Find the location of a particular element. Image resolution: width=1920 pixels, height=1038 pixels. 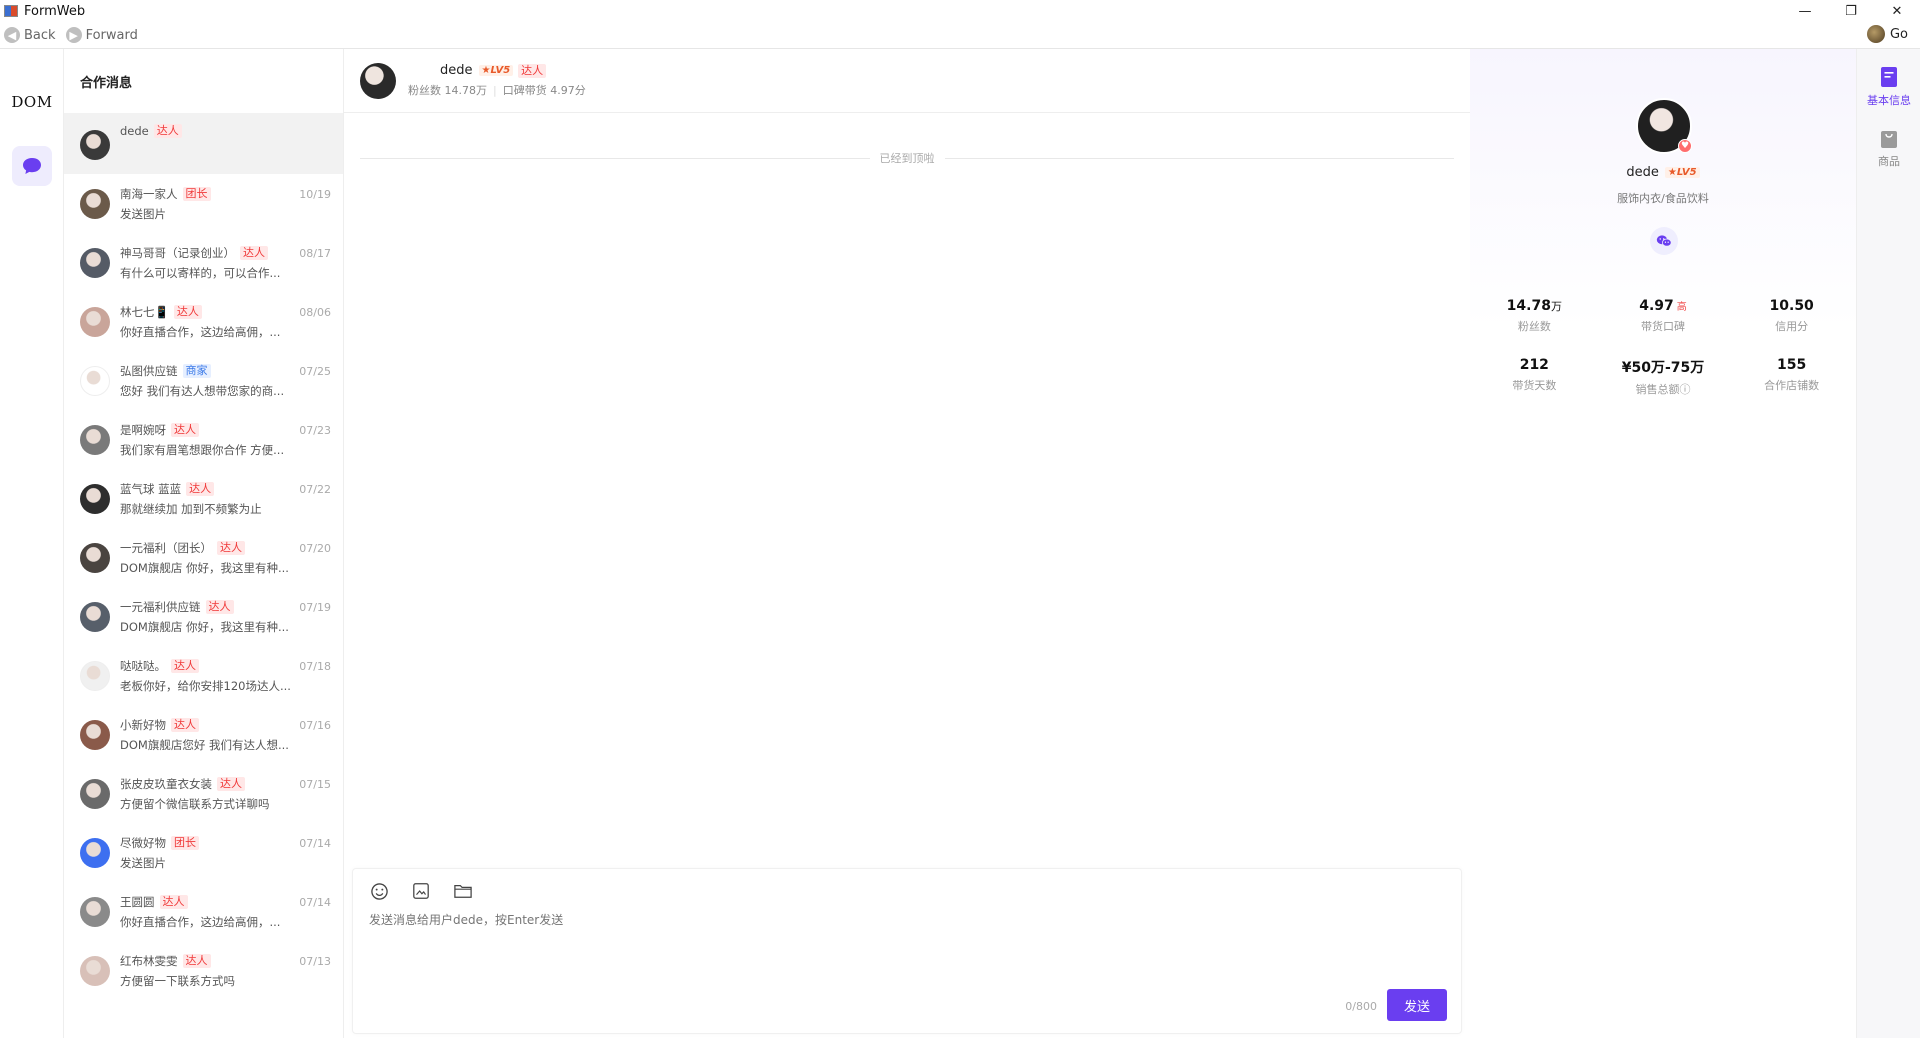

browser-nav-bar: ◀ Back ▶ Forward Go is located at coordinates (960, 35).